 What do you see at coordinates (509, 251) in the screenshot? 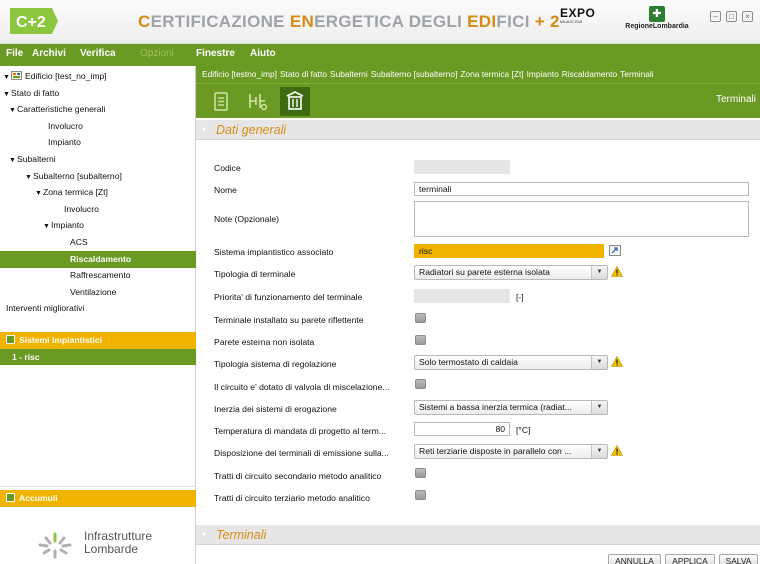
I see `sistema-field: risc` at bounding box center [509, 251].